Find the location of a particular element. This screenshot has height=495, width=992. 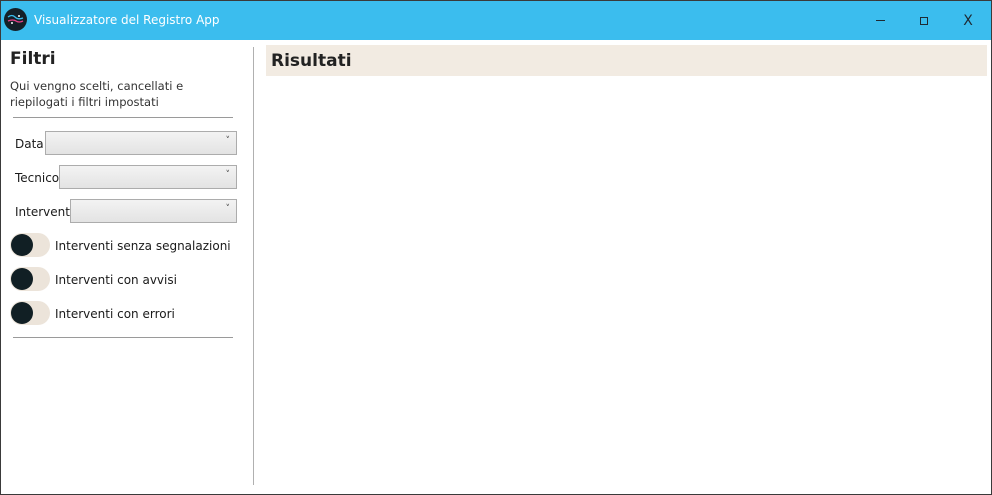

minimize-button is located at coordinates (880, 20).